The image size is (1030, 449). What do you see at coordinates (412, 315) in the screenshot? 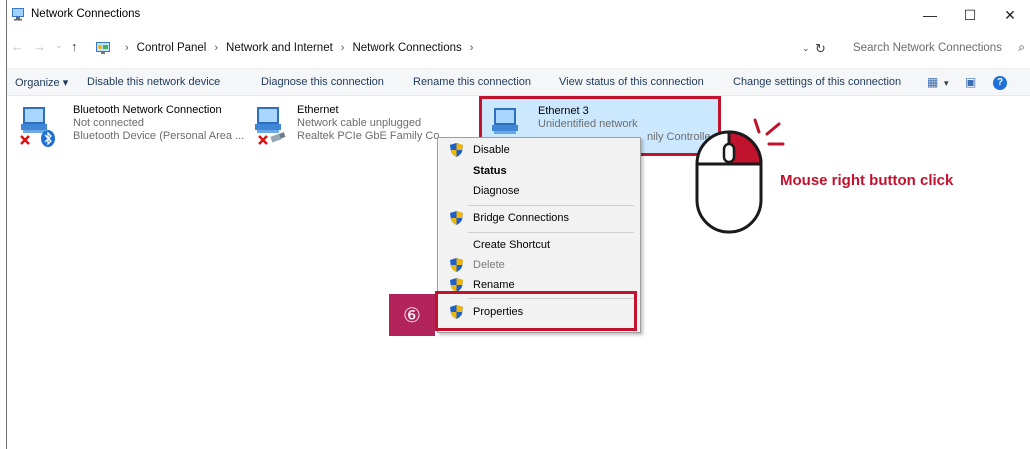
I see `step-number-badge: ⑥` at bounding box center [412, 315].